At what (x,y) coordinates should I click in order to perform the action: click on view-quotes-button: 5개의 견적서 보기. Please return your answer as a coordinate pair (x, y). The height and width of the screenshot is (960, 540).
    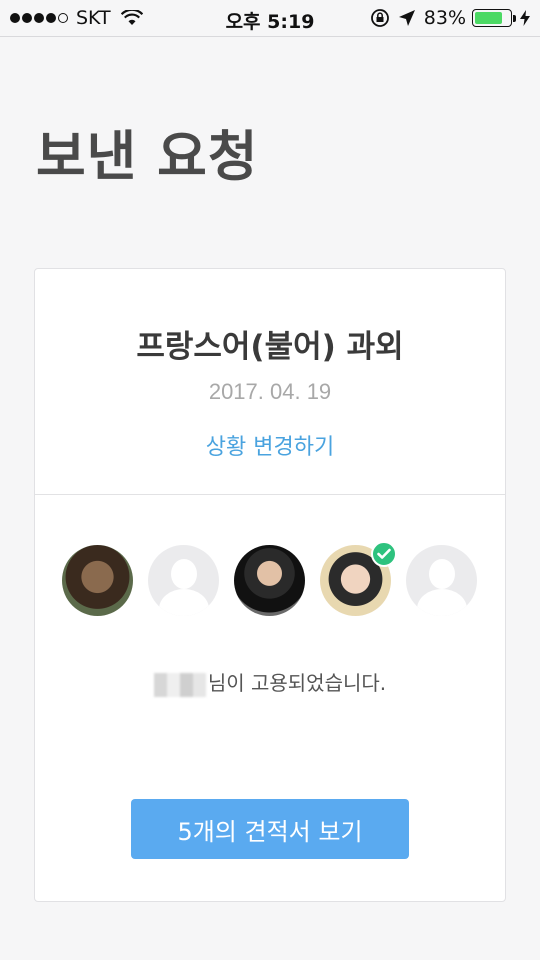
    Looking at the image, I should click on (270, 829).